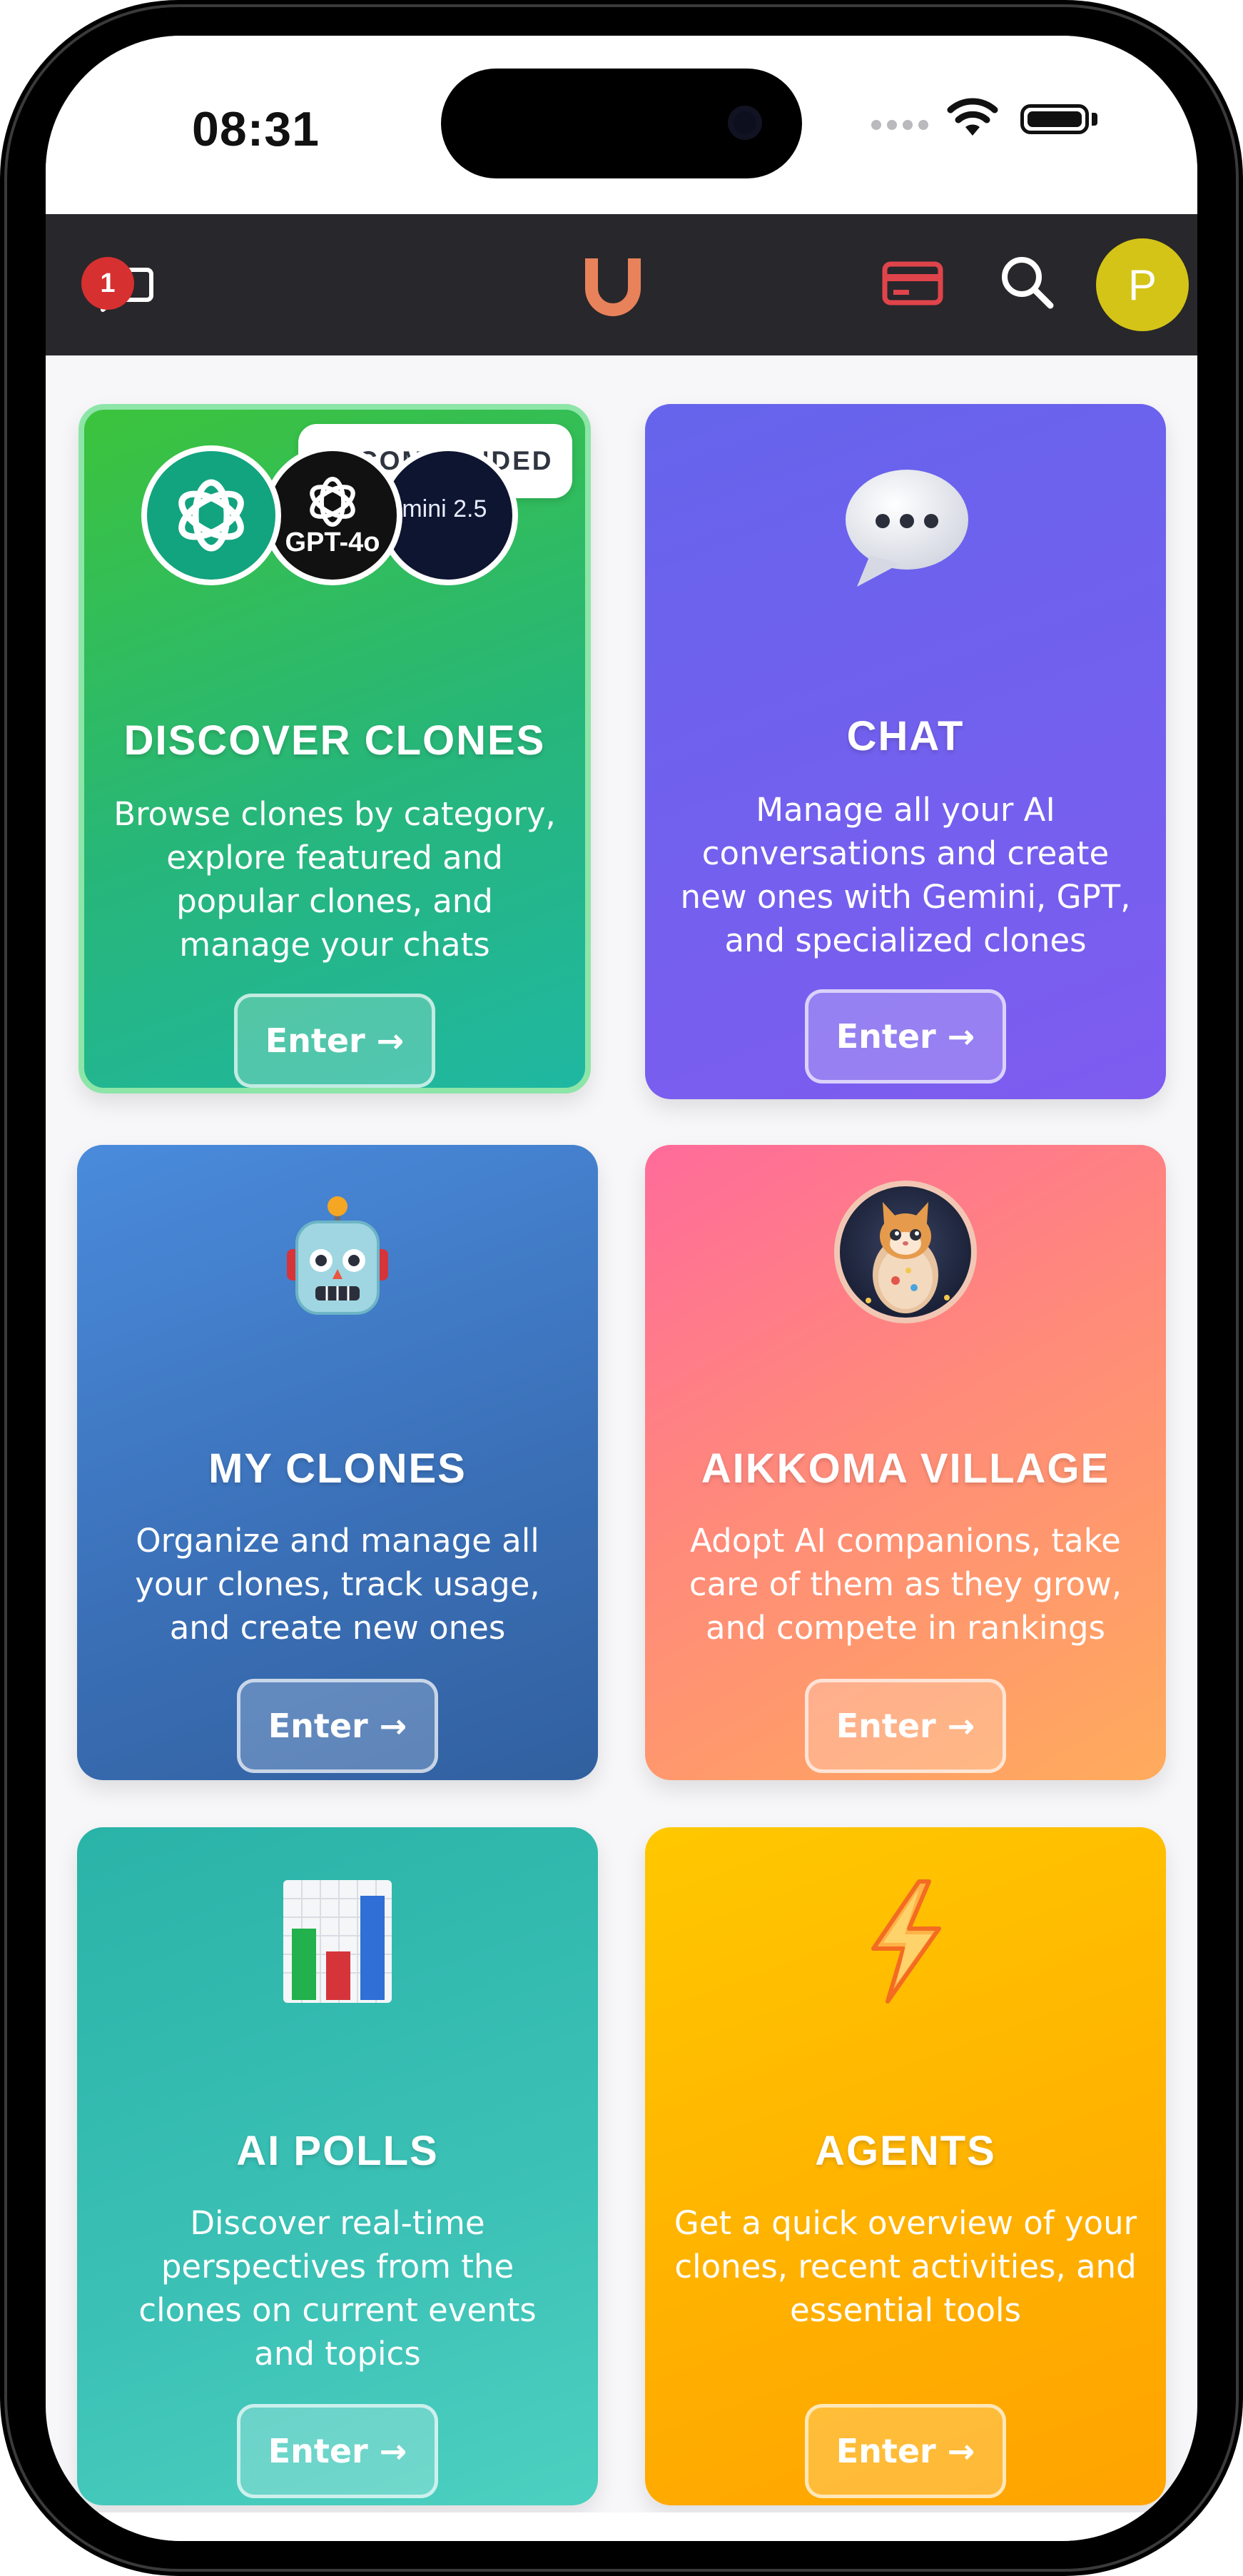 The image size is (1243, 2576). I want to click on gpt-4o-logo-icon: GPT-4o, so click(332, 515).